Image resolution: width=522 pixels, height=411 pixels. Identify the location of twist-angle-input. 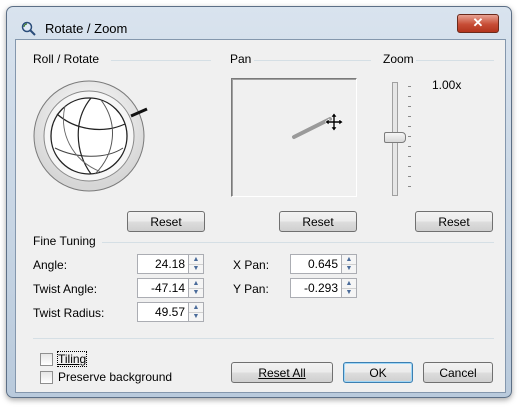
(163, 288).